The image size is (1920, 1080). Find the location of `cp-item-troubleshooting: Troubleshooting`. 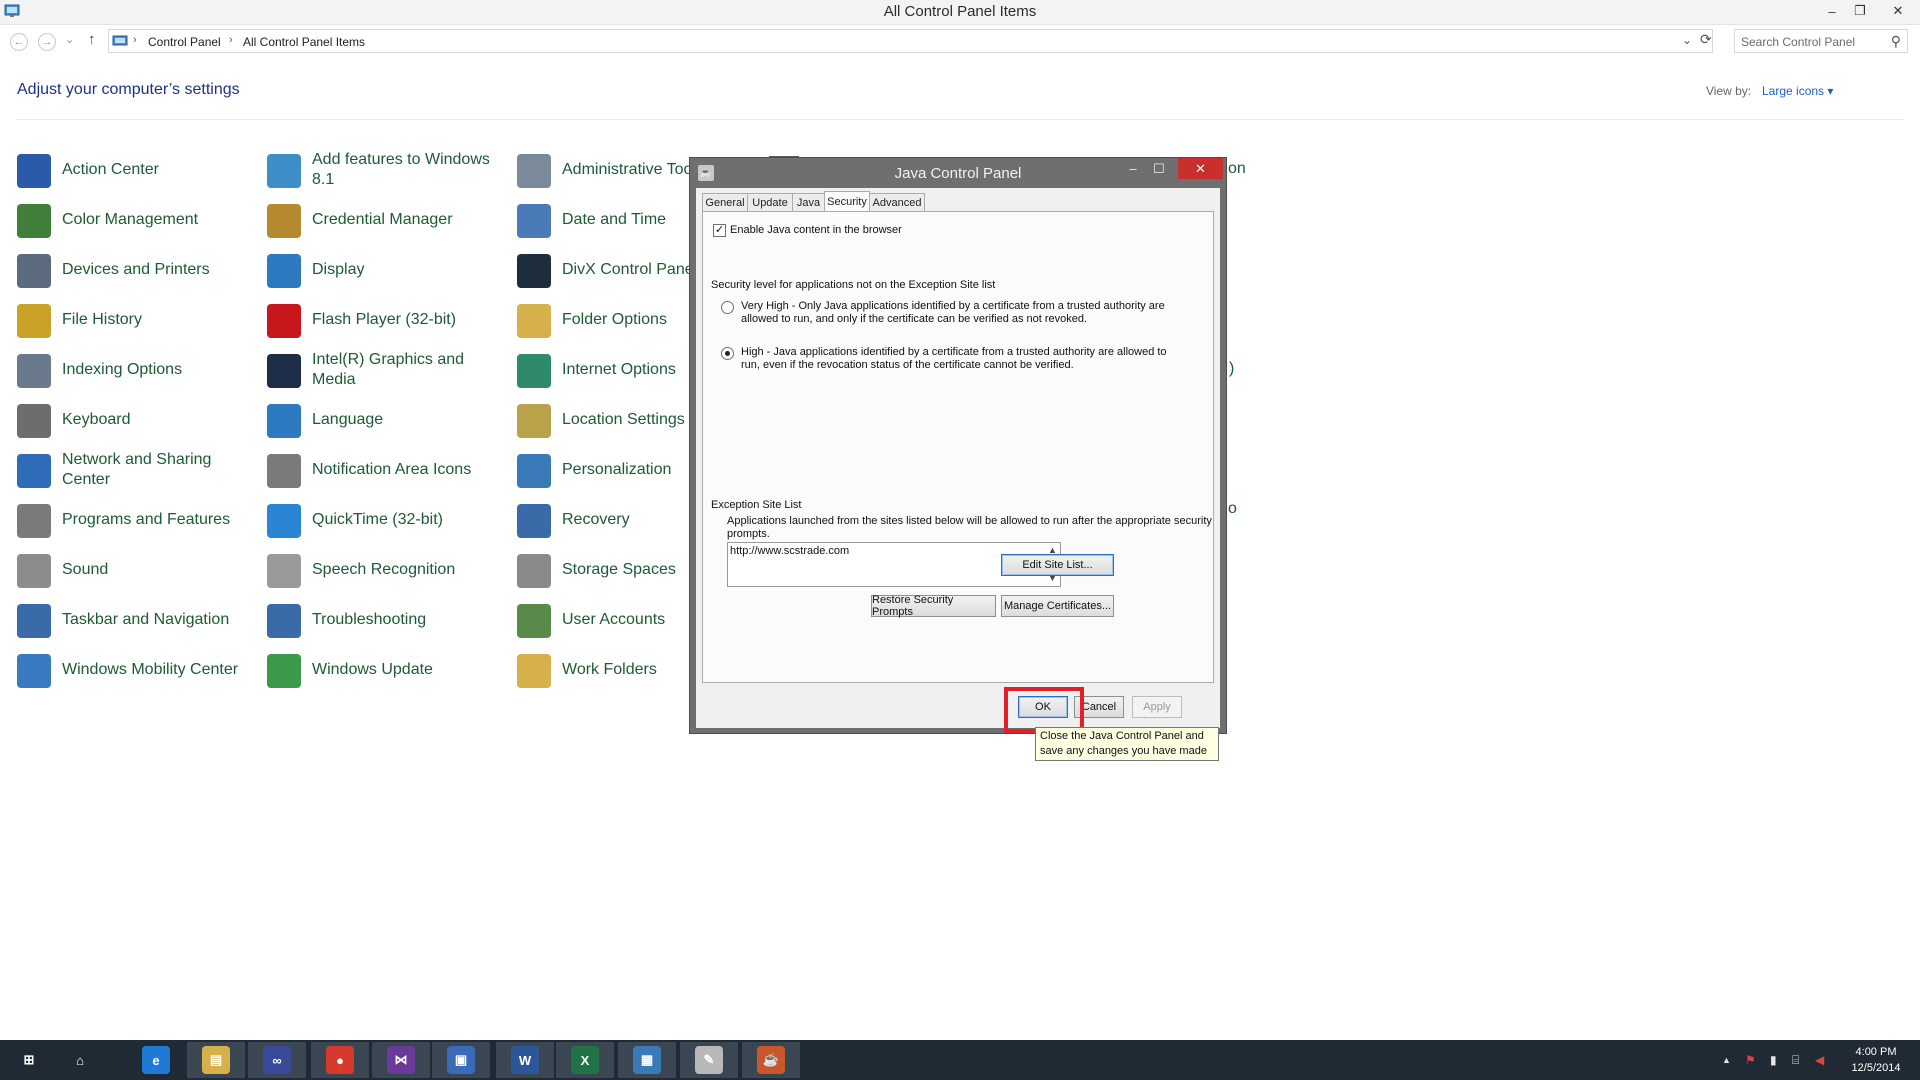

cp-item-troubleshooting: Troubleshooting is located at coordinates (387, 620).